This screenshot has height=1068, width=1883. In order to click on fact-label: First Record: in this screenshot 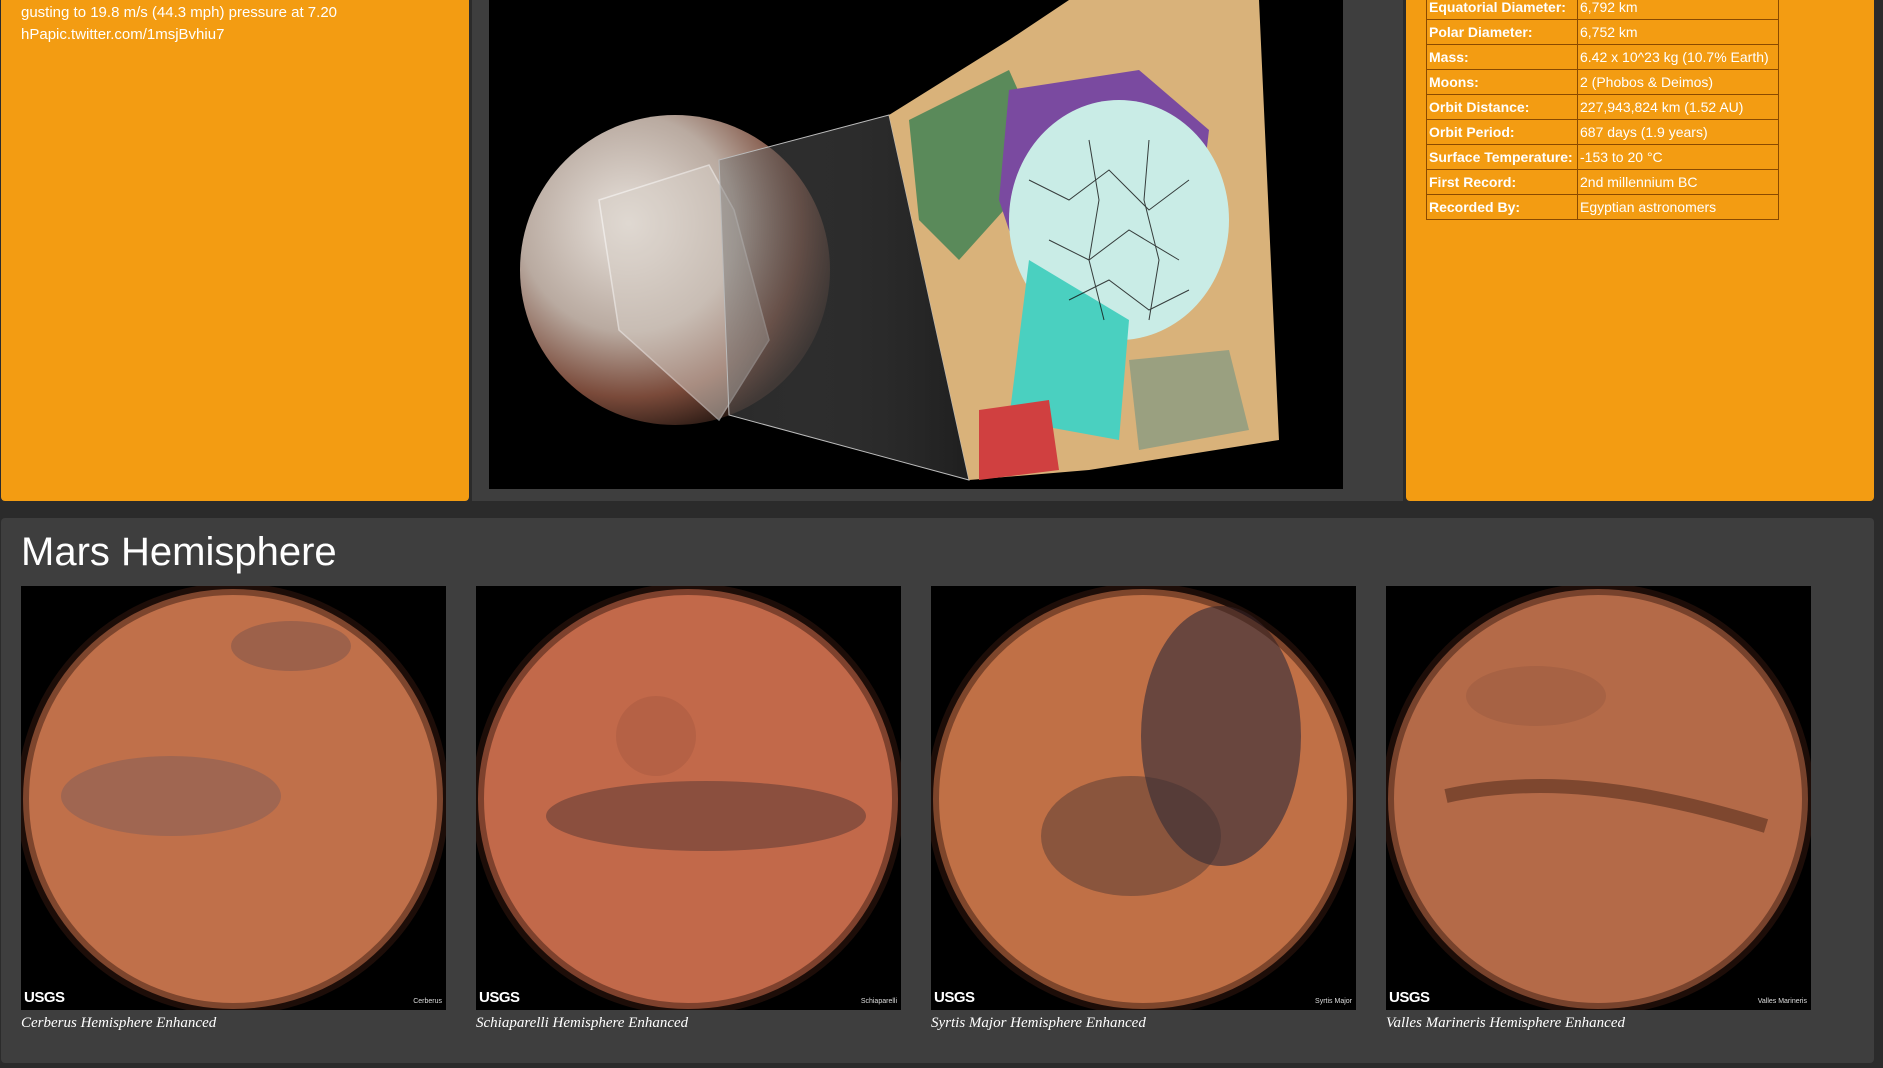, I will do `click(1502, 182)`.